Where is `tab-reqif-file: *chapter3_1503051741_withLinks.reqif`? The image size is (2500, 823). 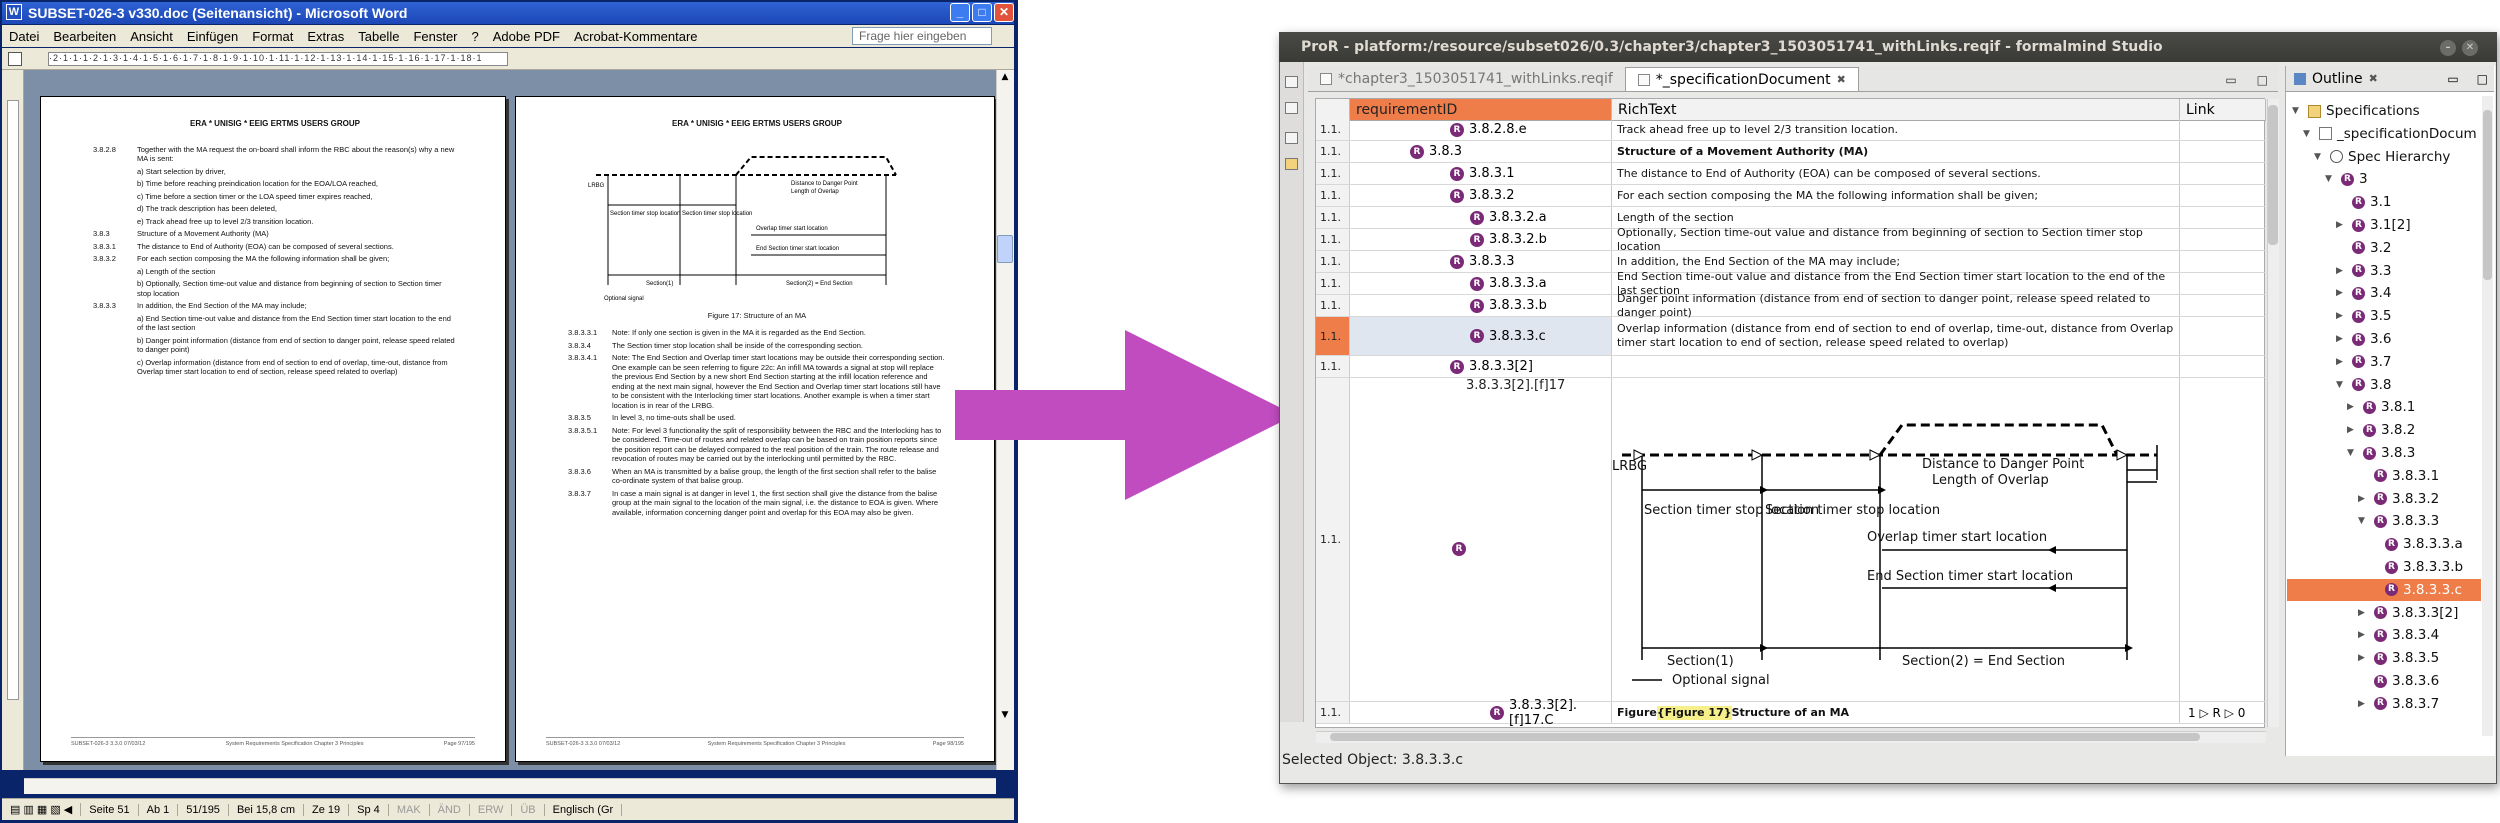 tab-reqif-file: *chapter3_1503051741_withLinks.reqif is located at coordinates (1466, 79).